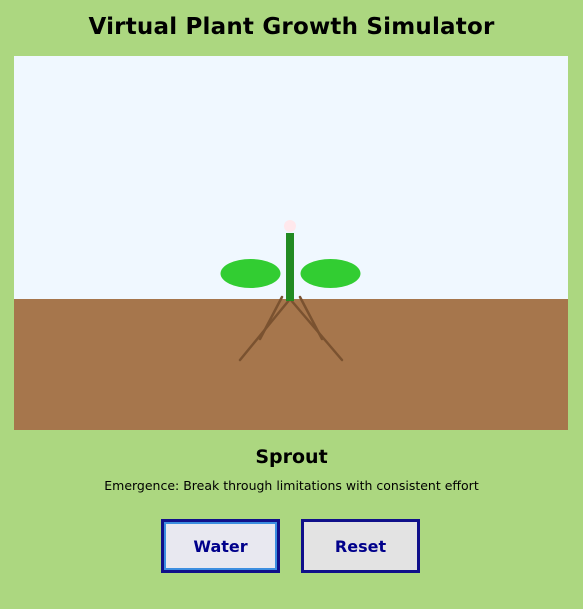  What do you see at coordinates (290, 267) in the screenshot?
I see `stem` at bounding box center [290, 267].